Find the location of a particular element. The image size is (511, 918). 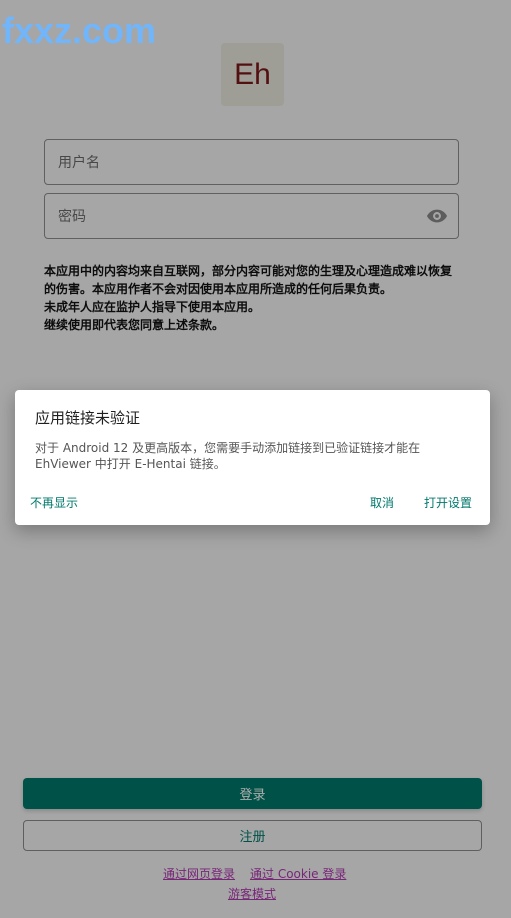

open-settings-button: 打开设置 is located at coordinates (448, 502).